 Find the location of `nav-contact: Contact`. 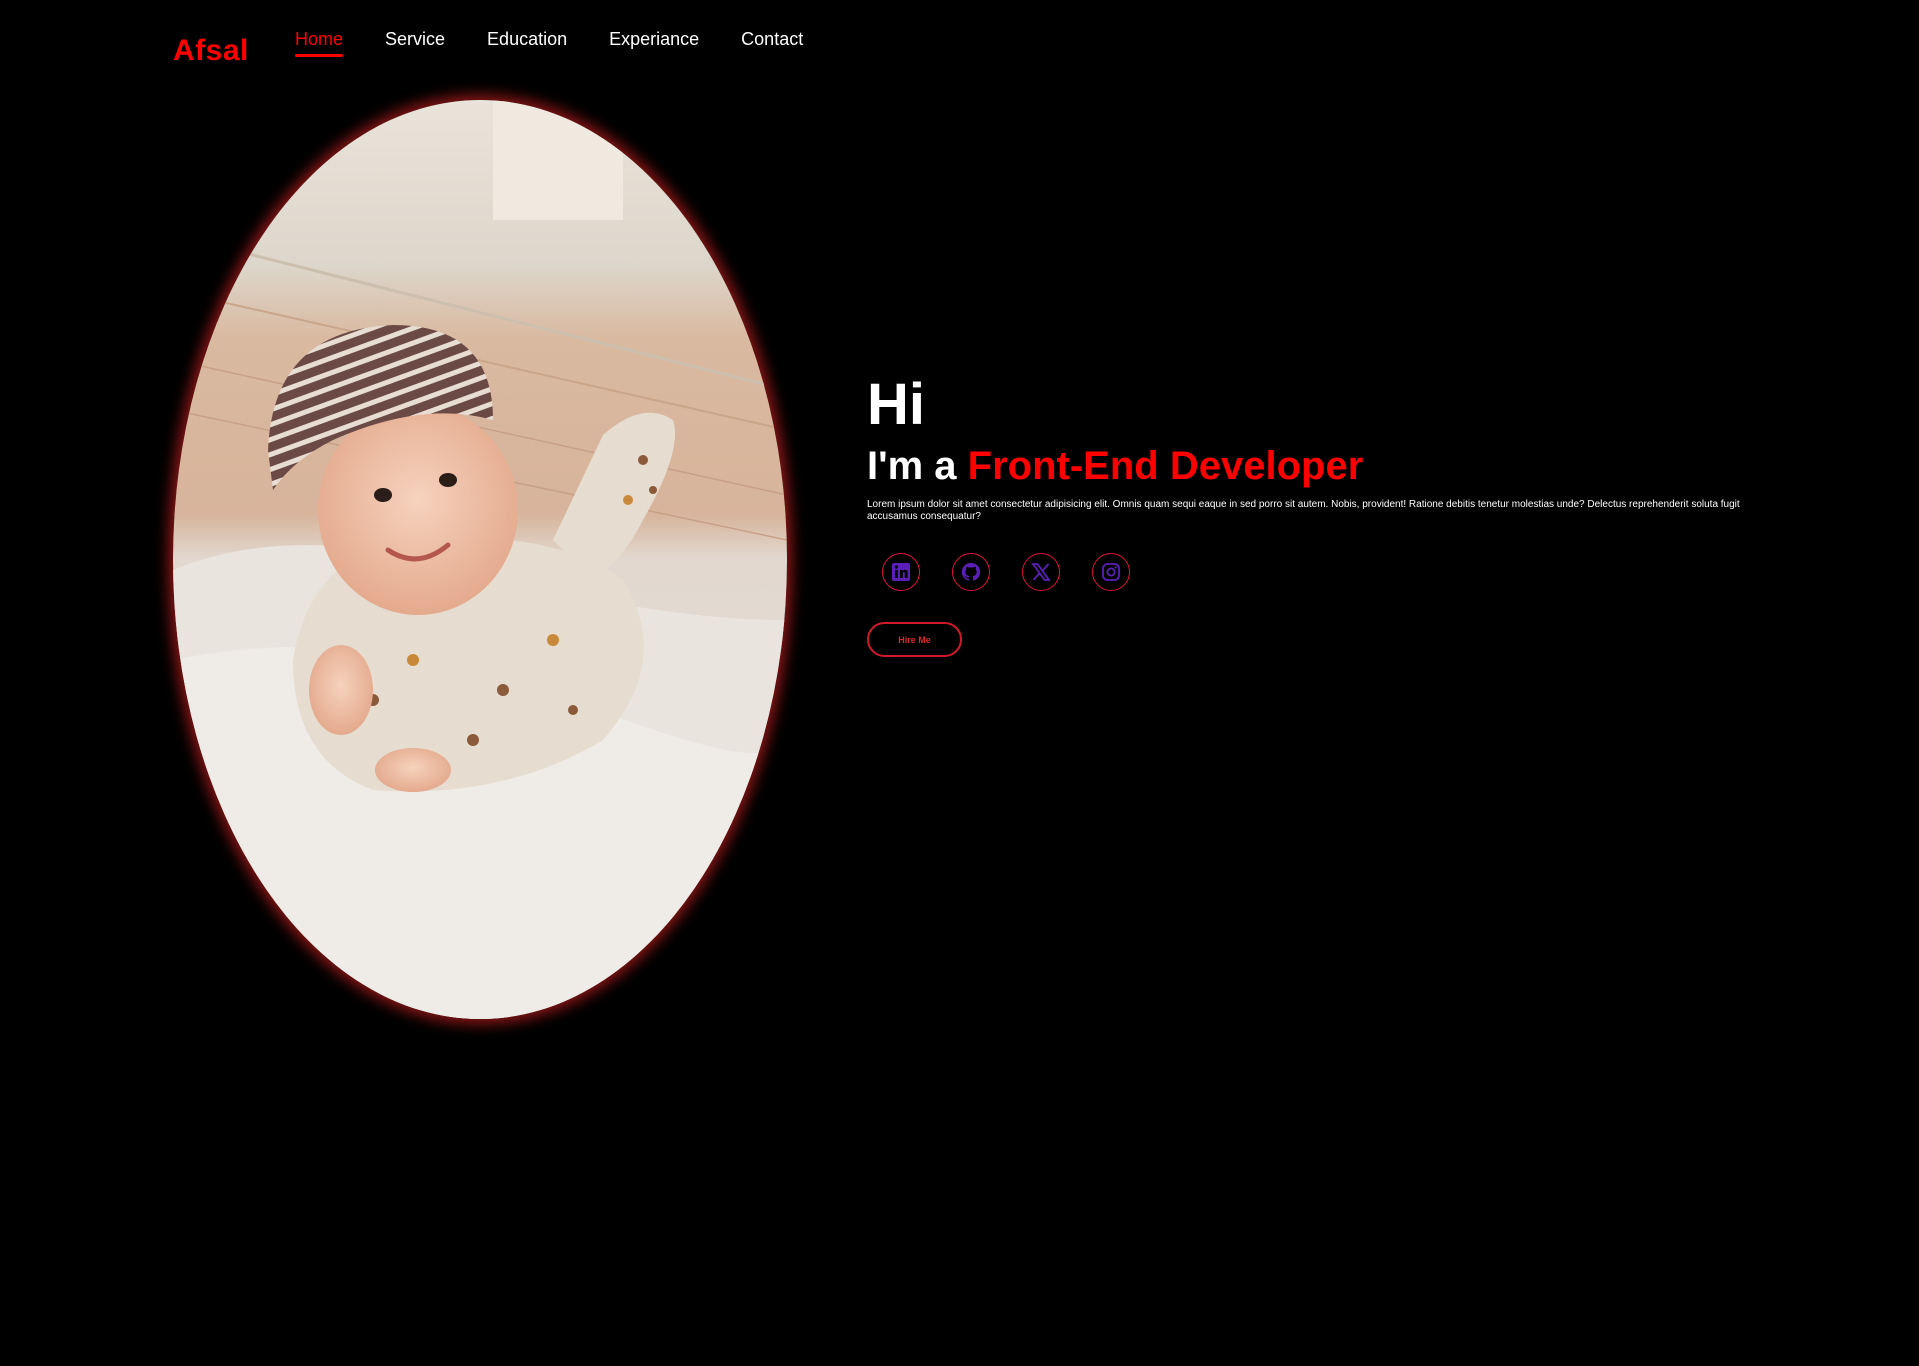

nav-contact: Contact is located at coordinates (772, 42).